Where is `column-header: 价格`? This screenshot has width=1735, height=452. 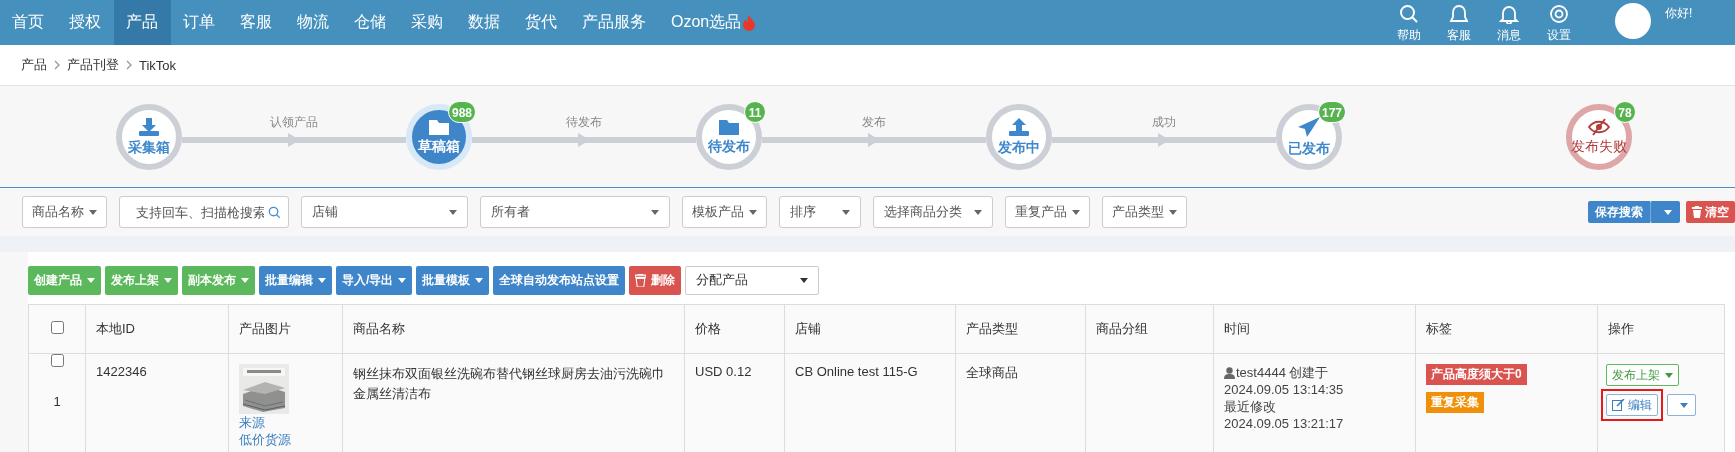 column-header: 价格 is located at coordinates (708, 328).